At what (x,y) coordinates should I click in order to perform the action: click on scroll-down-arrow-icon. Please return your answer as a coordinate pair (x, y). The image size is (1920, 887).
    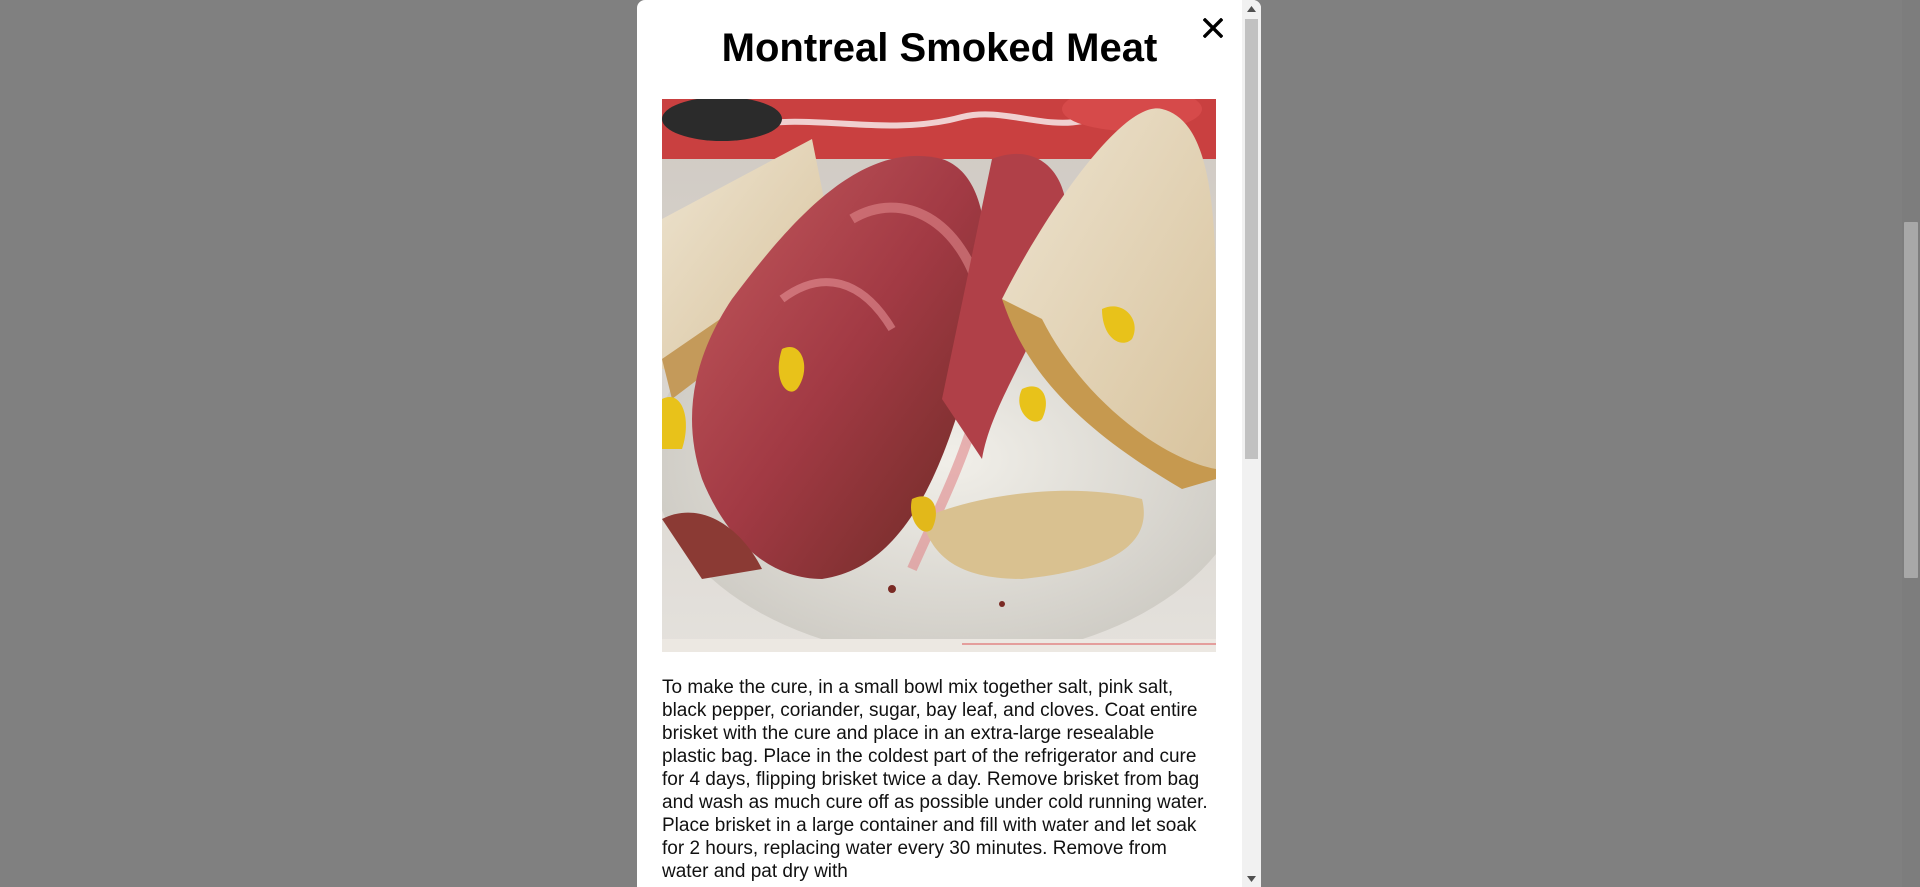
    Looking at the image, I should click on (1251, 878).